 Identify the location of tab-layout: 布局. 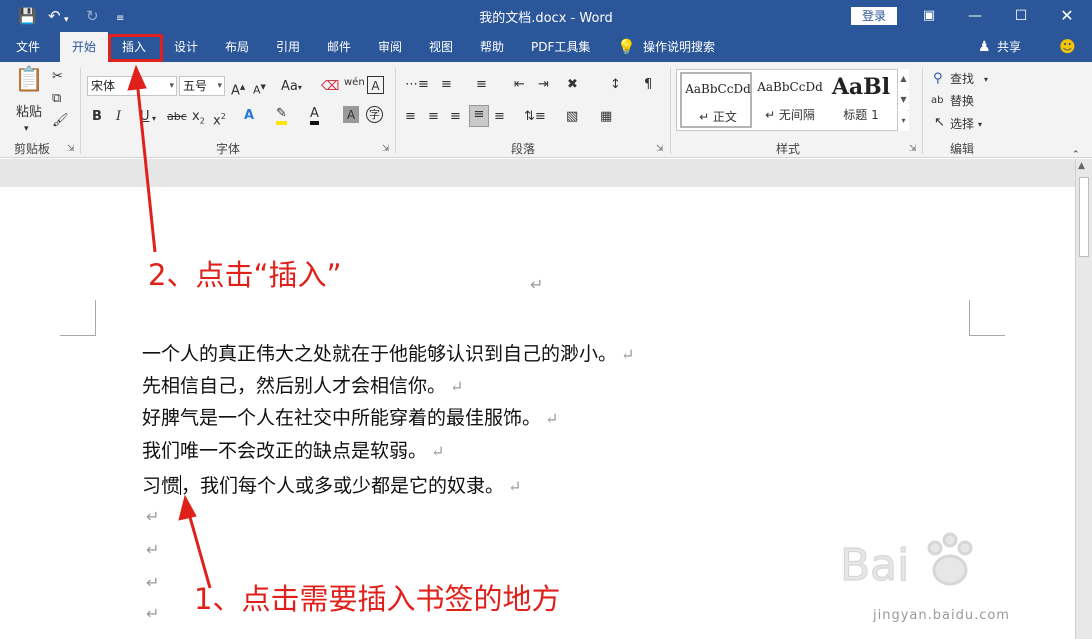
(237, 47).